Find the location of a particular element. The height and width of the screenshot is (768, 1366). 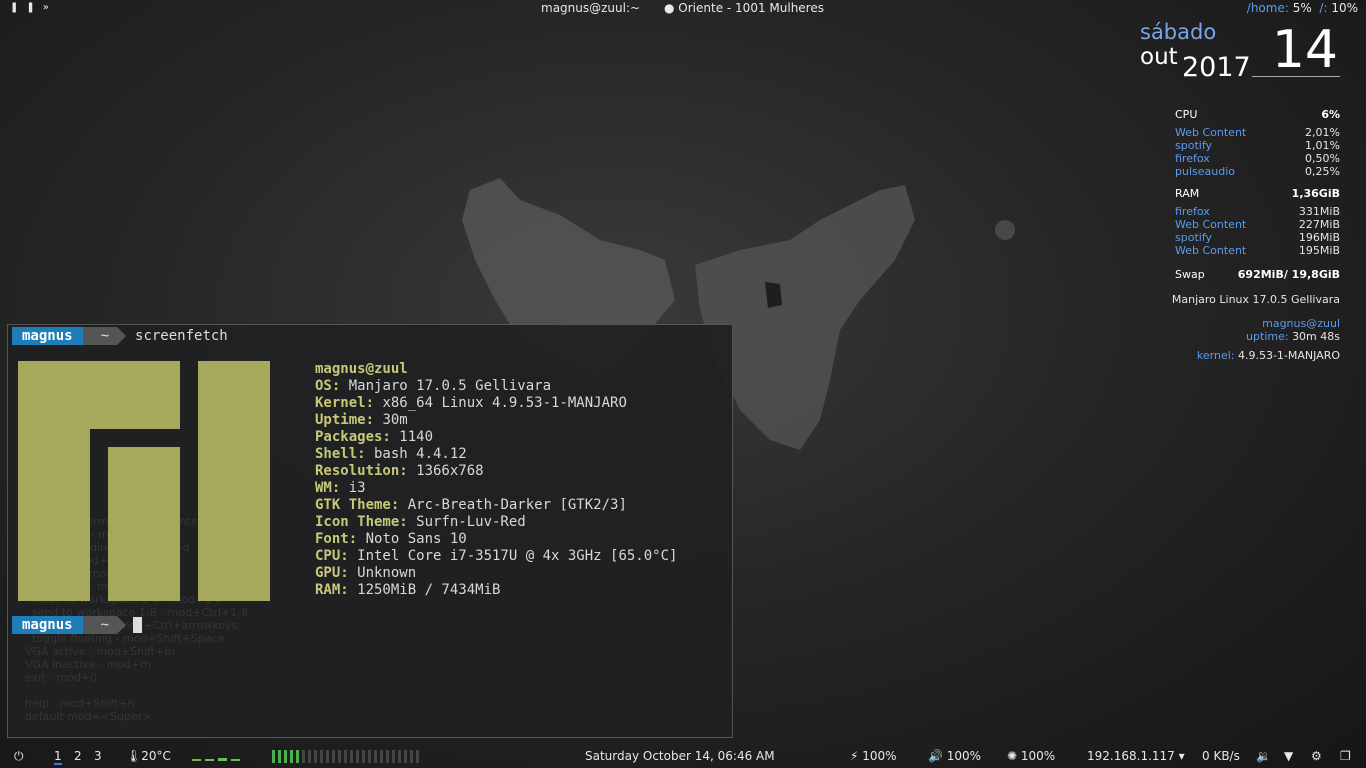

window-title: magnus@zuul:~ is located at coordinates (591, 8).